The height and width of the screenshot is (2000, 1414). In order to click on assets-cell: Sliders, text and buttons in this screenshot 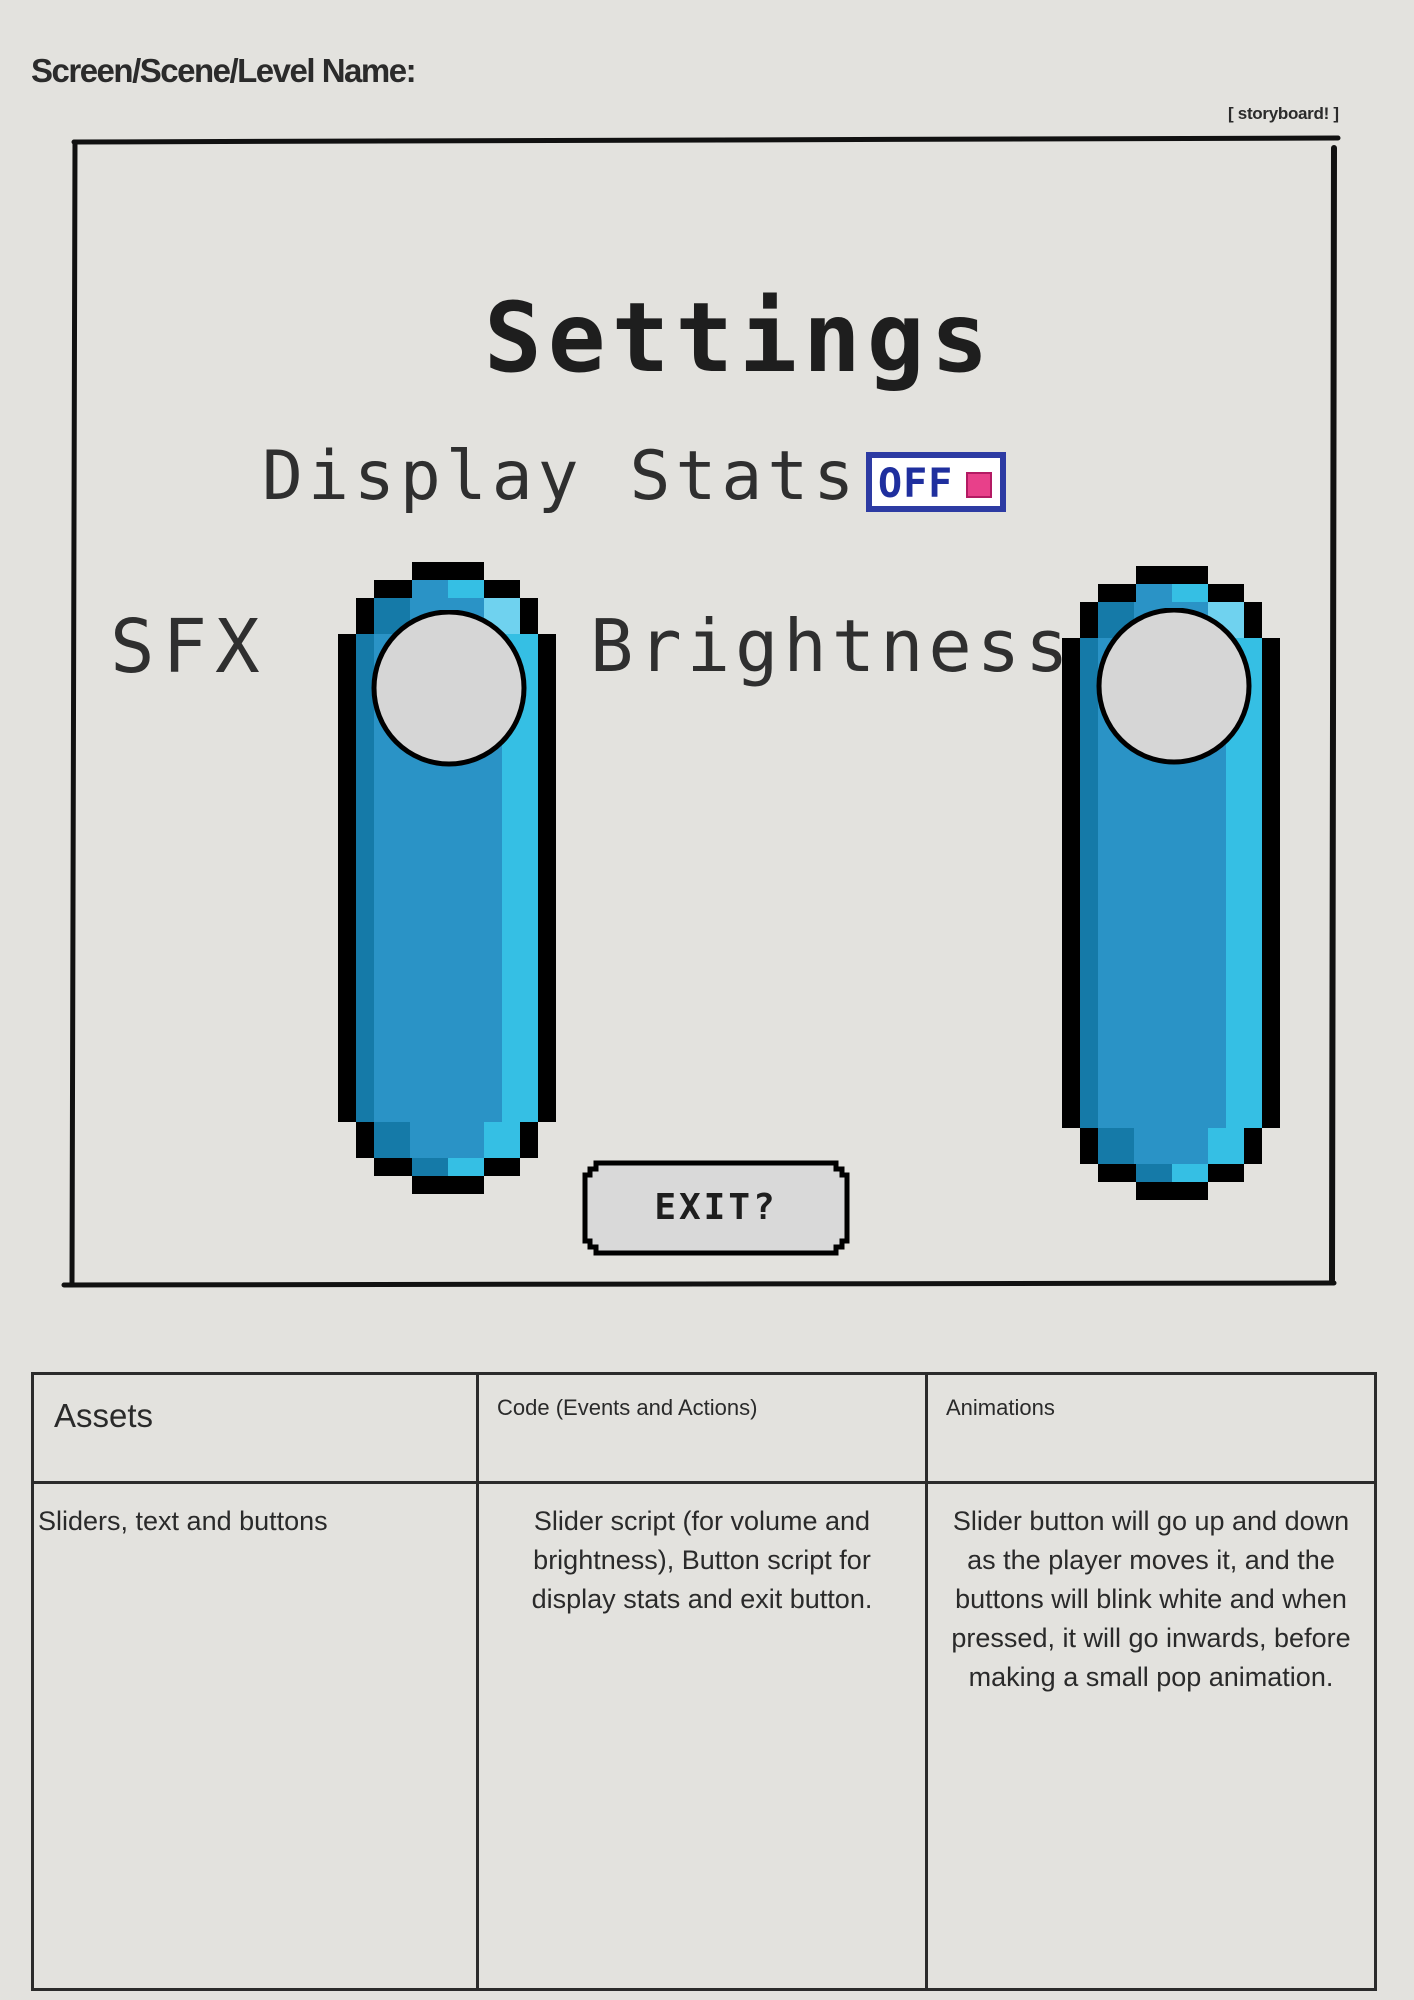, I will do `click(255, 1736)`.